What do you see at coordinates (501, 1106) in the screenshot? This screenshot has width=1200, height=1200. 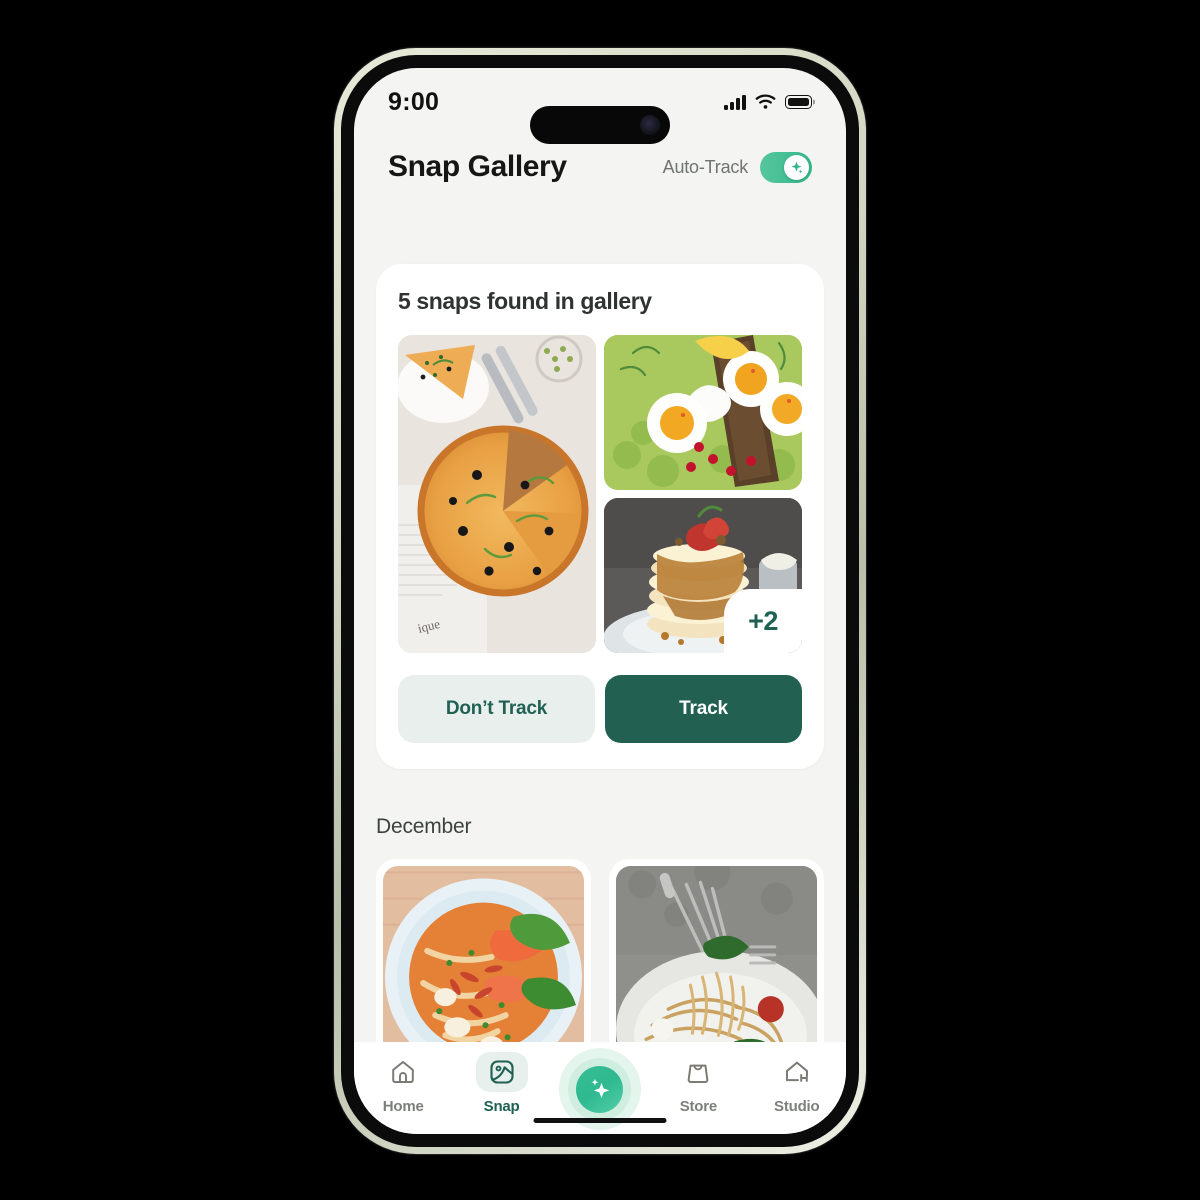 I see `tab-snap-label: Snap` at bounding box center [501, 1106].